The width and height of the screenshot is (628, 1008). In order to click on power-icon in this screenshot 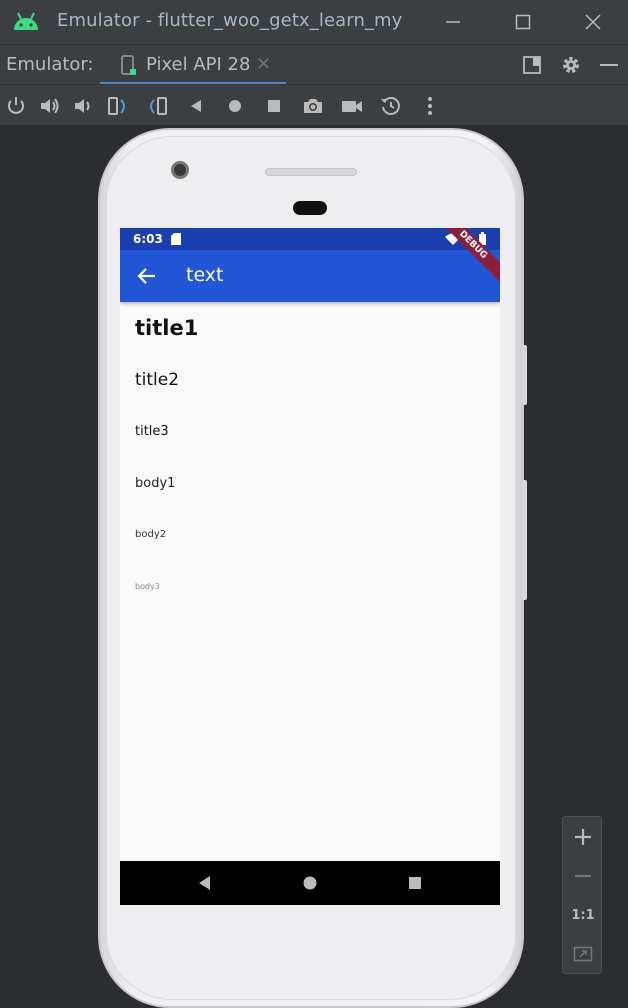, I will do `click(16, 106)`.